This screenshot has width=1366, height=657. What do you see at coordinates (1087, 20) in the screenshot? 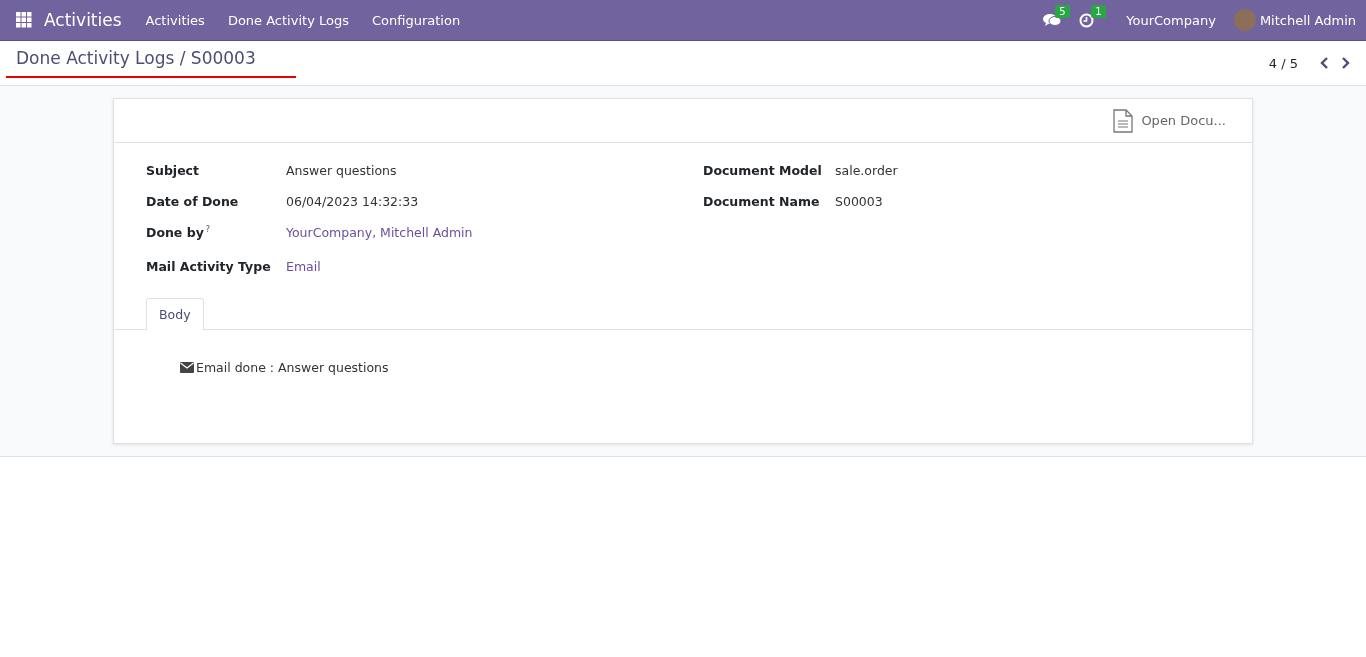
I see `clock-icon` at bounding box center [1087, 20].